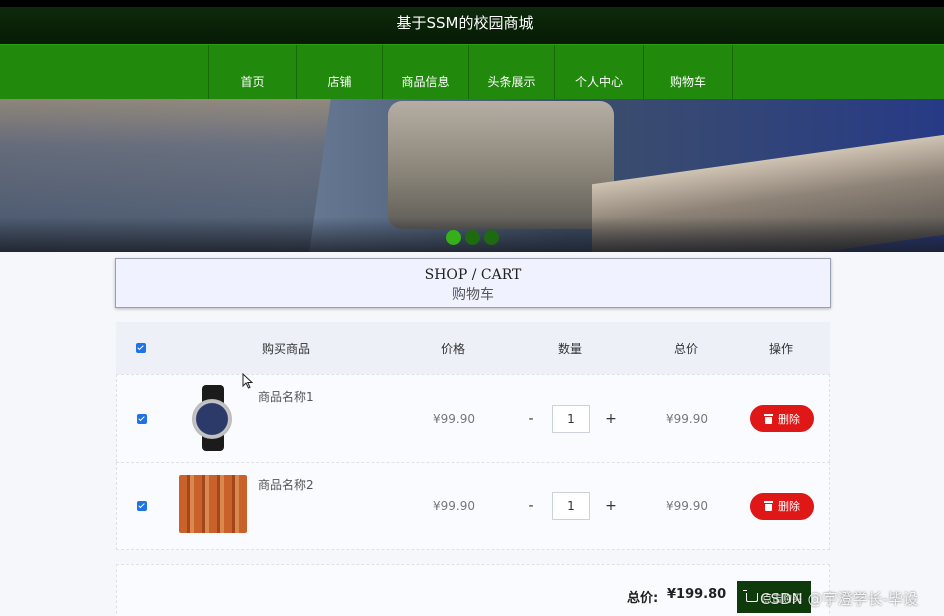  What do you see at coordinates (473, 348) in the screenshot?
I see `cart-table-header: 购买商品 价格 数量 总价 操作` at bounding box center [473, 348].